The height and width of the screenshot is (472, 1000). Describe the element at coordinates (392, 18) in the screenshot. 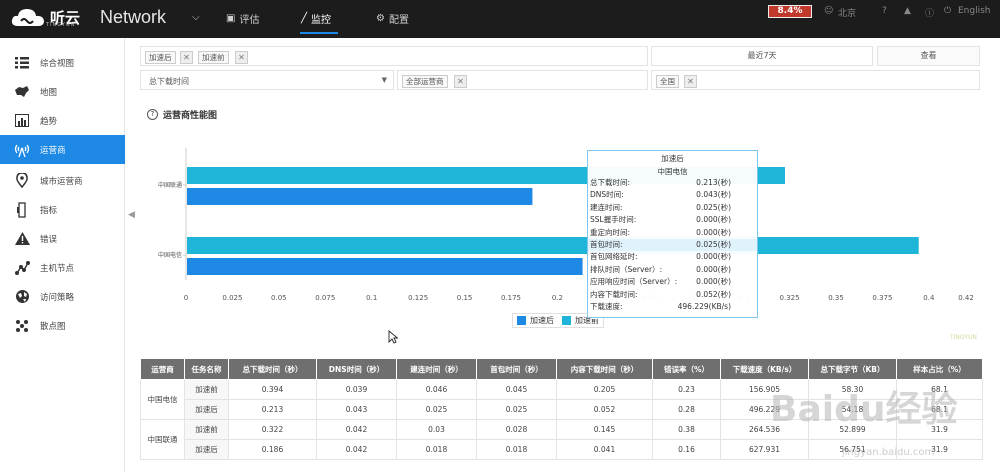

I see `nav-config: ⚙ 配置` at that location.